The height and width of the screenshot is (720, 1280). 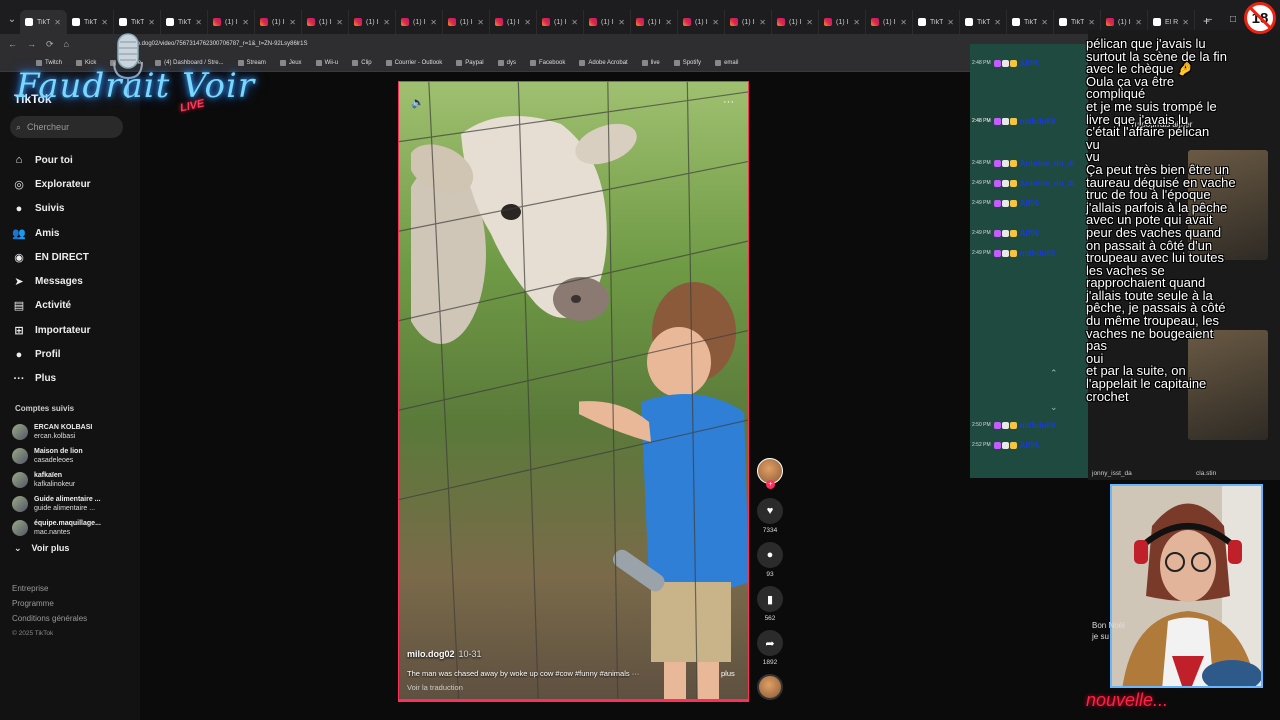 What do you see at coordinates (603, 62) in the screenshot?
I see `bookmark-item: Adobe Acrobat` at bounding box center [603, 62].